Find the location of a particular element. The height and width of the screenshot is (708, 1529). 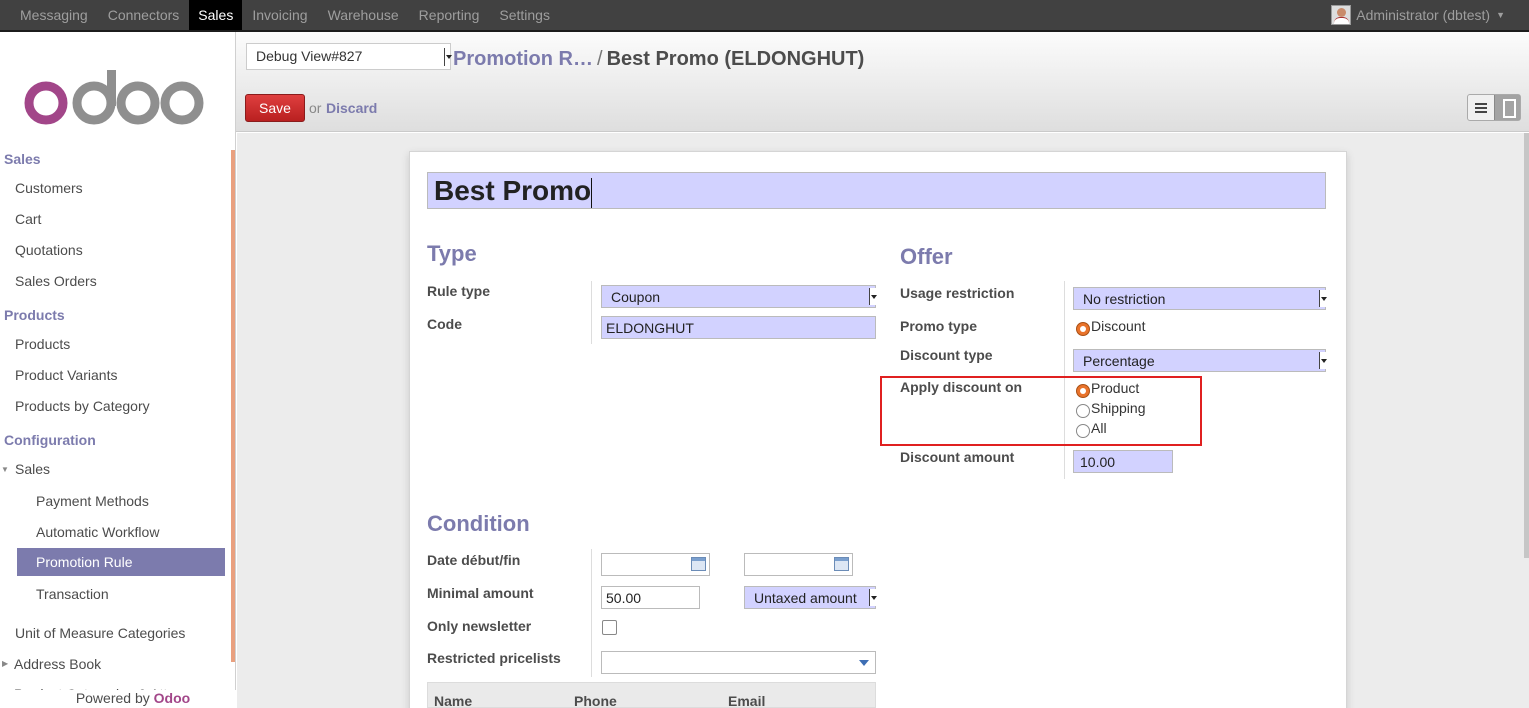

apply-shipping-radio: Shipping is located at coordinates (1111, 409).